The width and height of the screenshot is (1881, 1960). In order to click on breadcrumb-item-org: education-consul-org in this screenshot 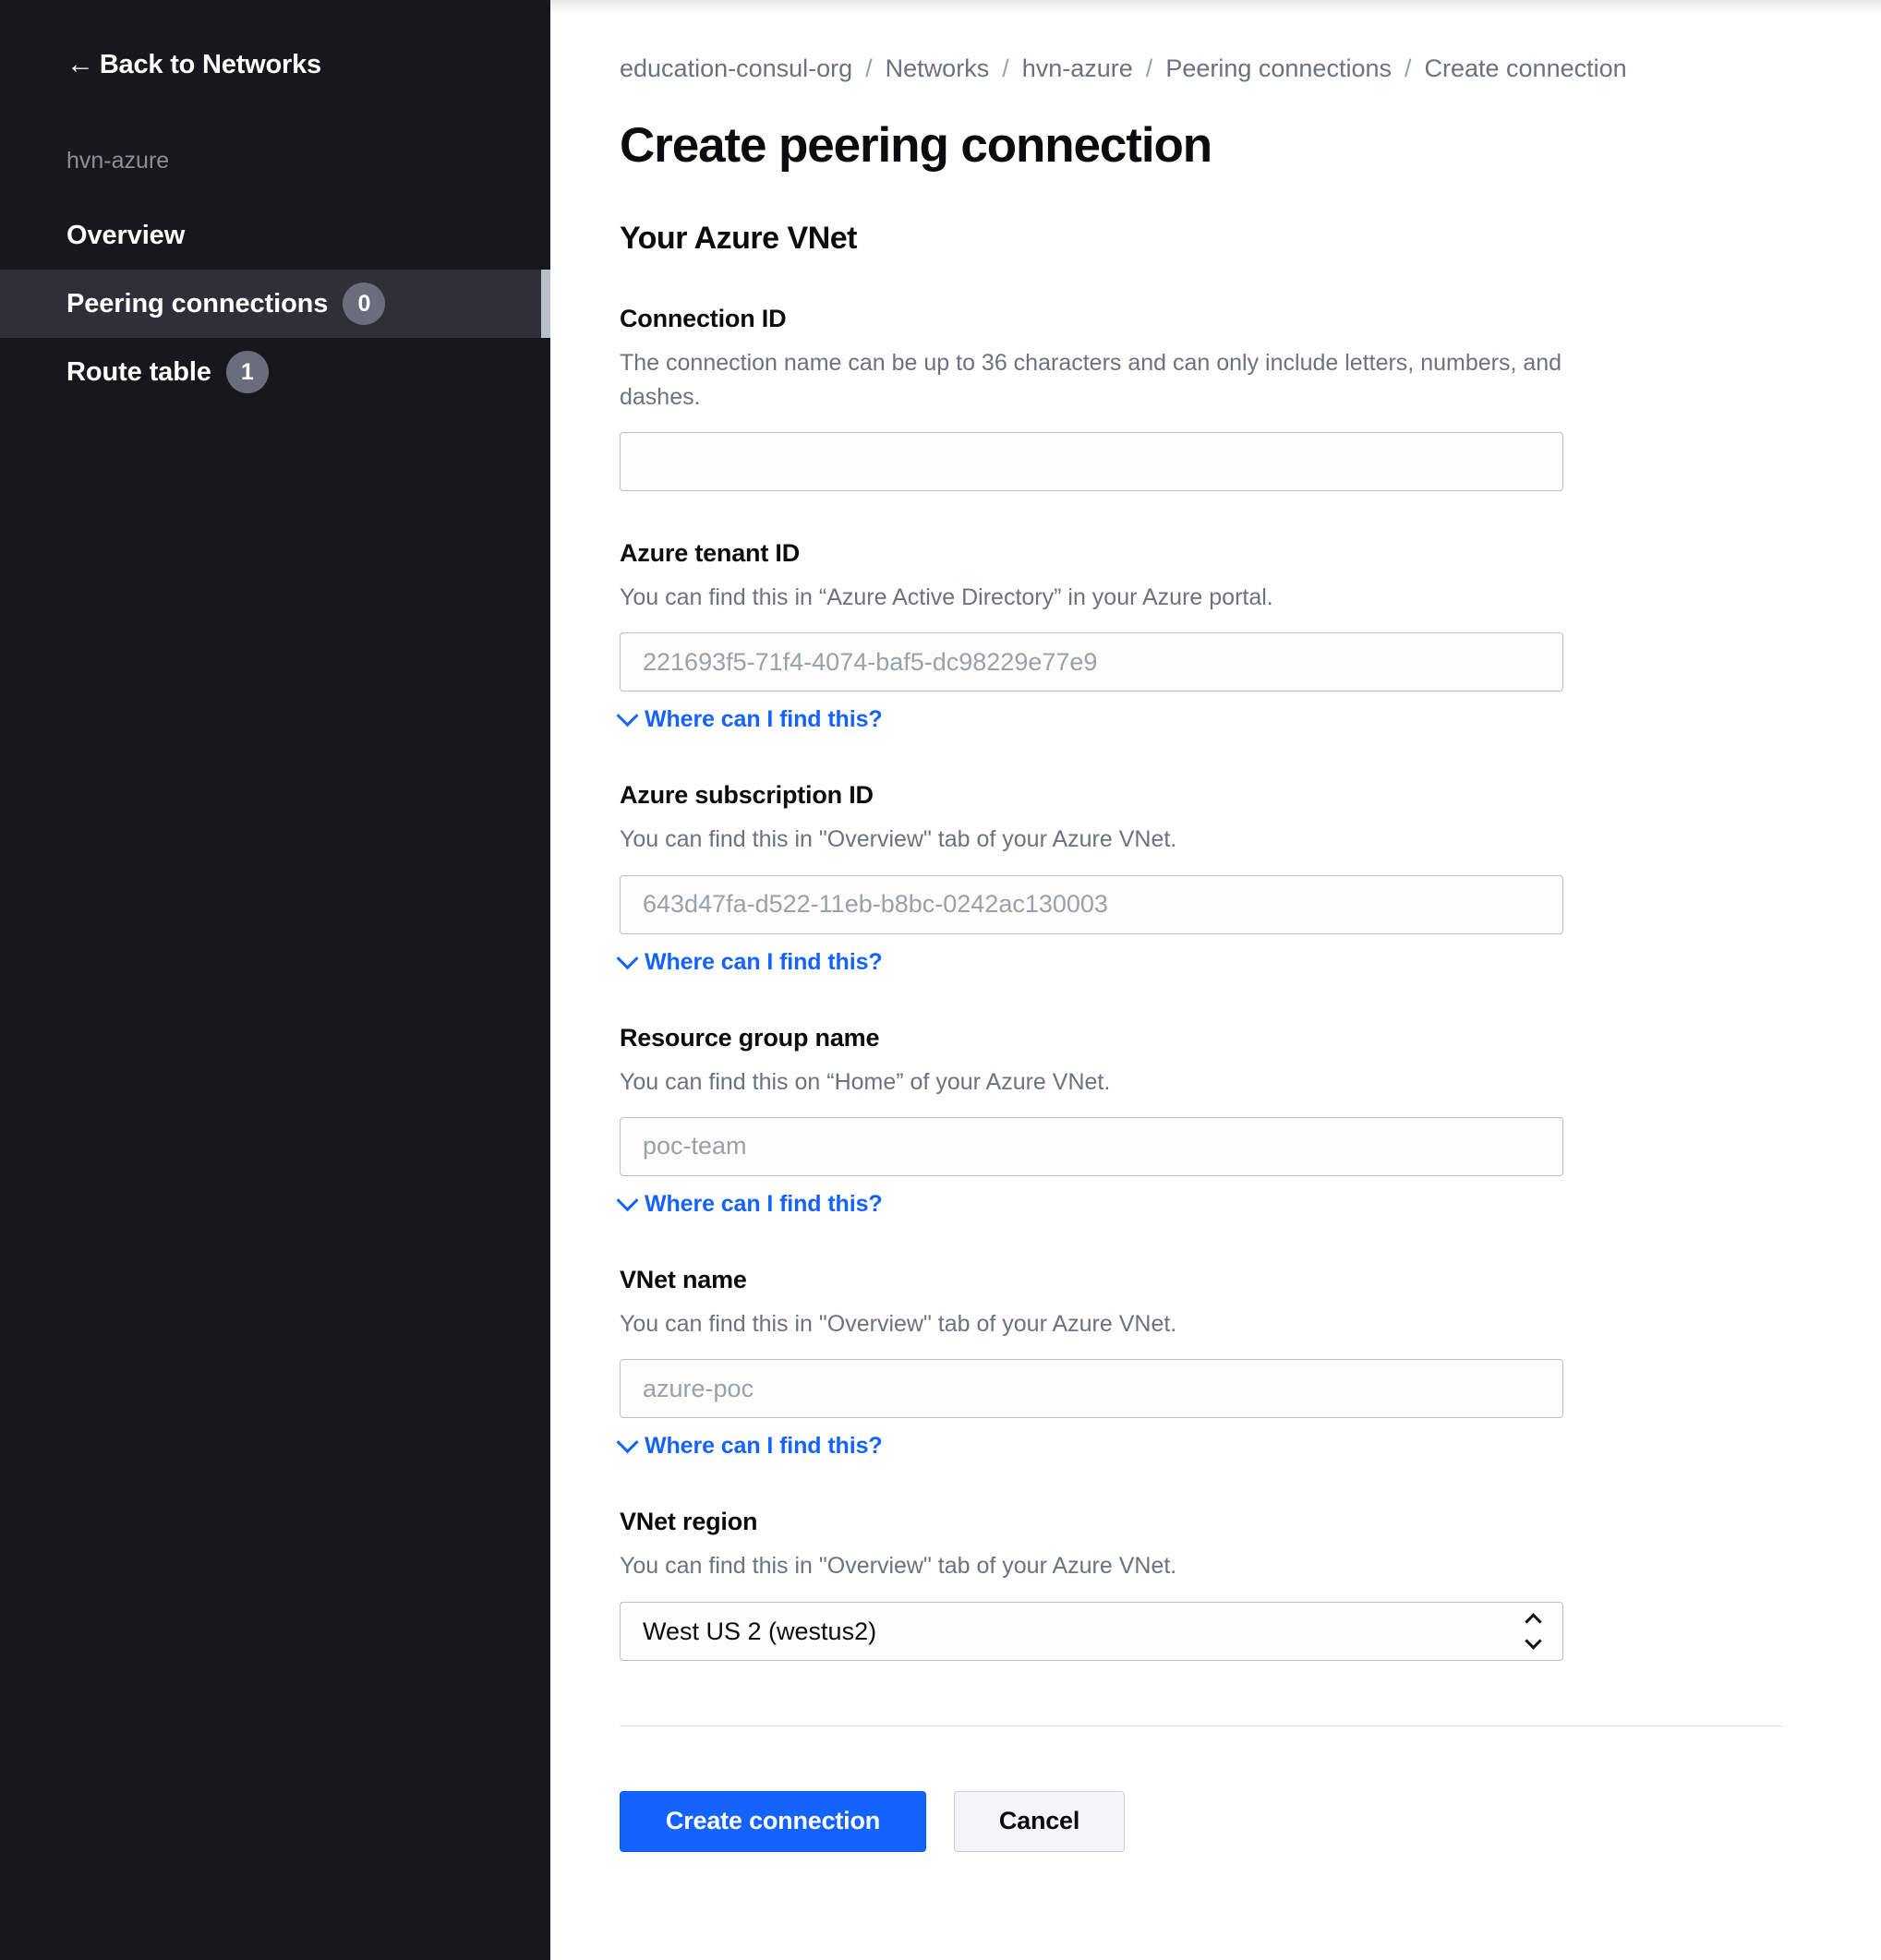, I will do `click(736, 68)`.